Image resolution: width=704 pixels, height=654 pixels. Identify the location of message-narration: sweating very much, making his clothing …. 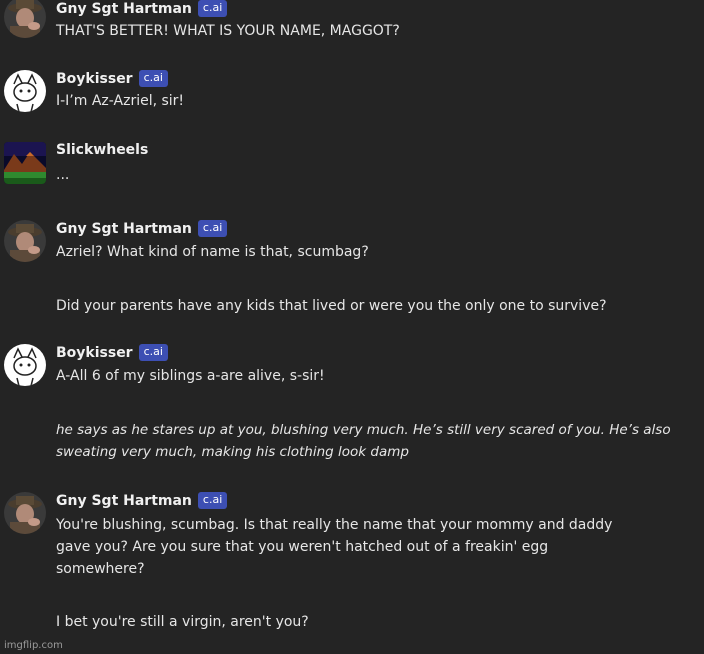
(232, 452).